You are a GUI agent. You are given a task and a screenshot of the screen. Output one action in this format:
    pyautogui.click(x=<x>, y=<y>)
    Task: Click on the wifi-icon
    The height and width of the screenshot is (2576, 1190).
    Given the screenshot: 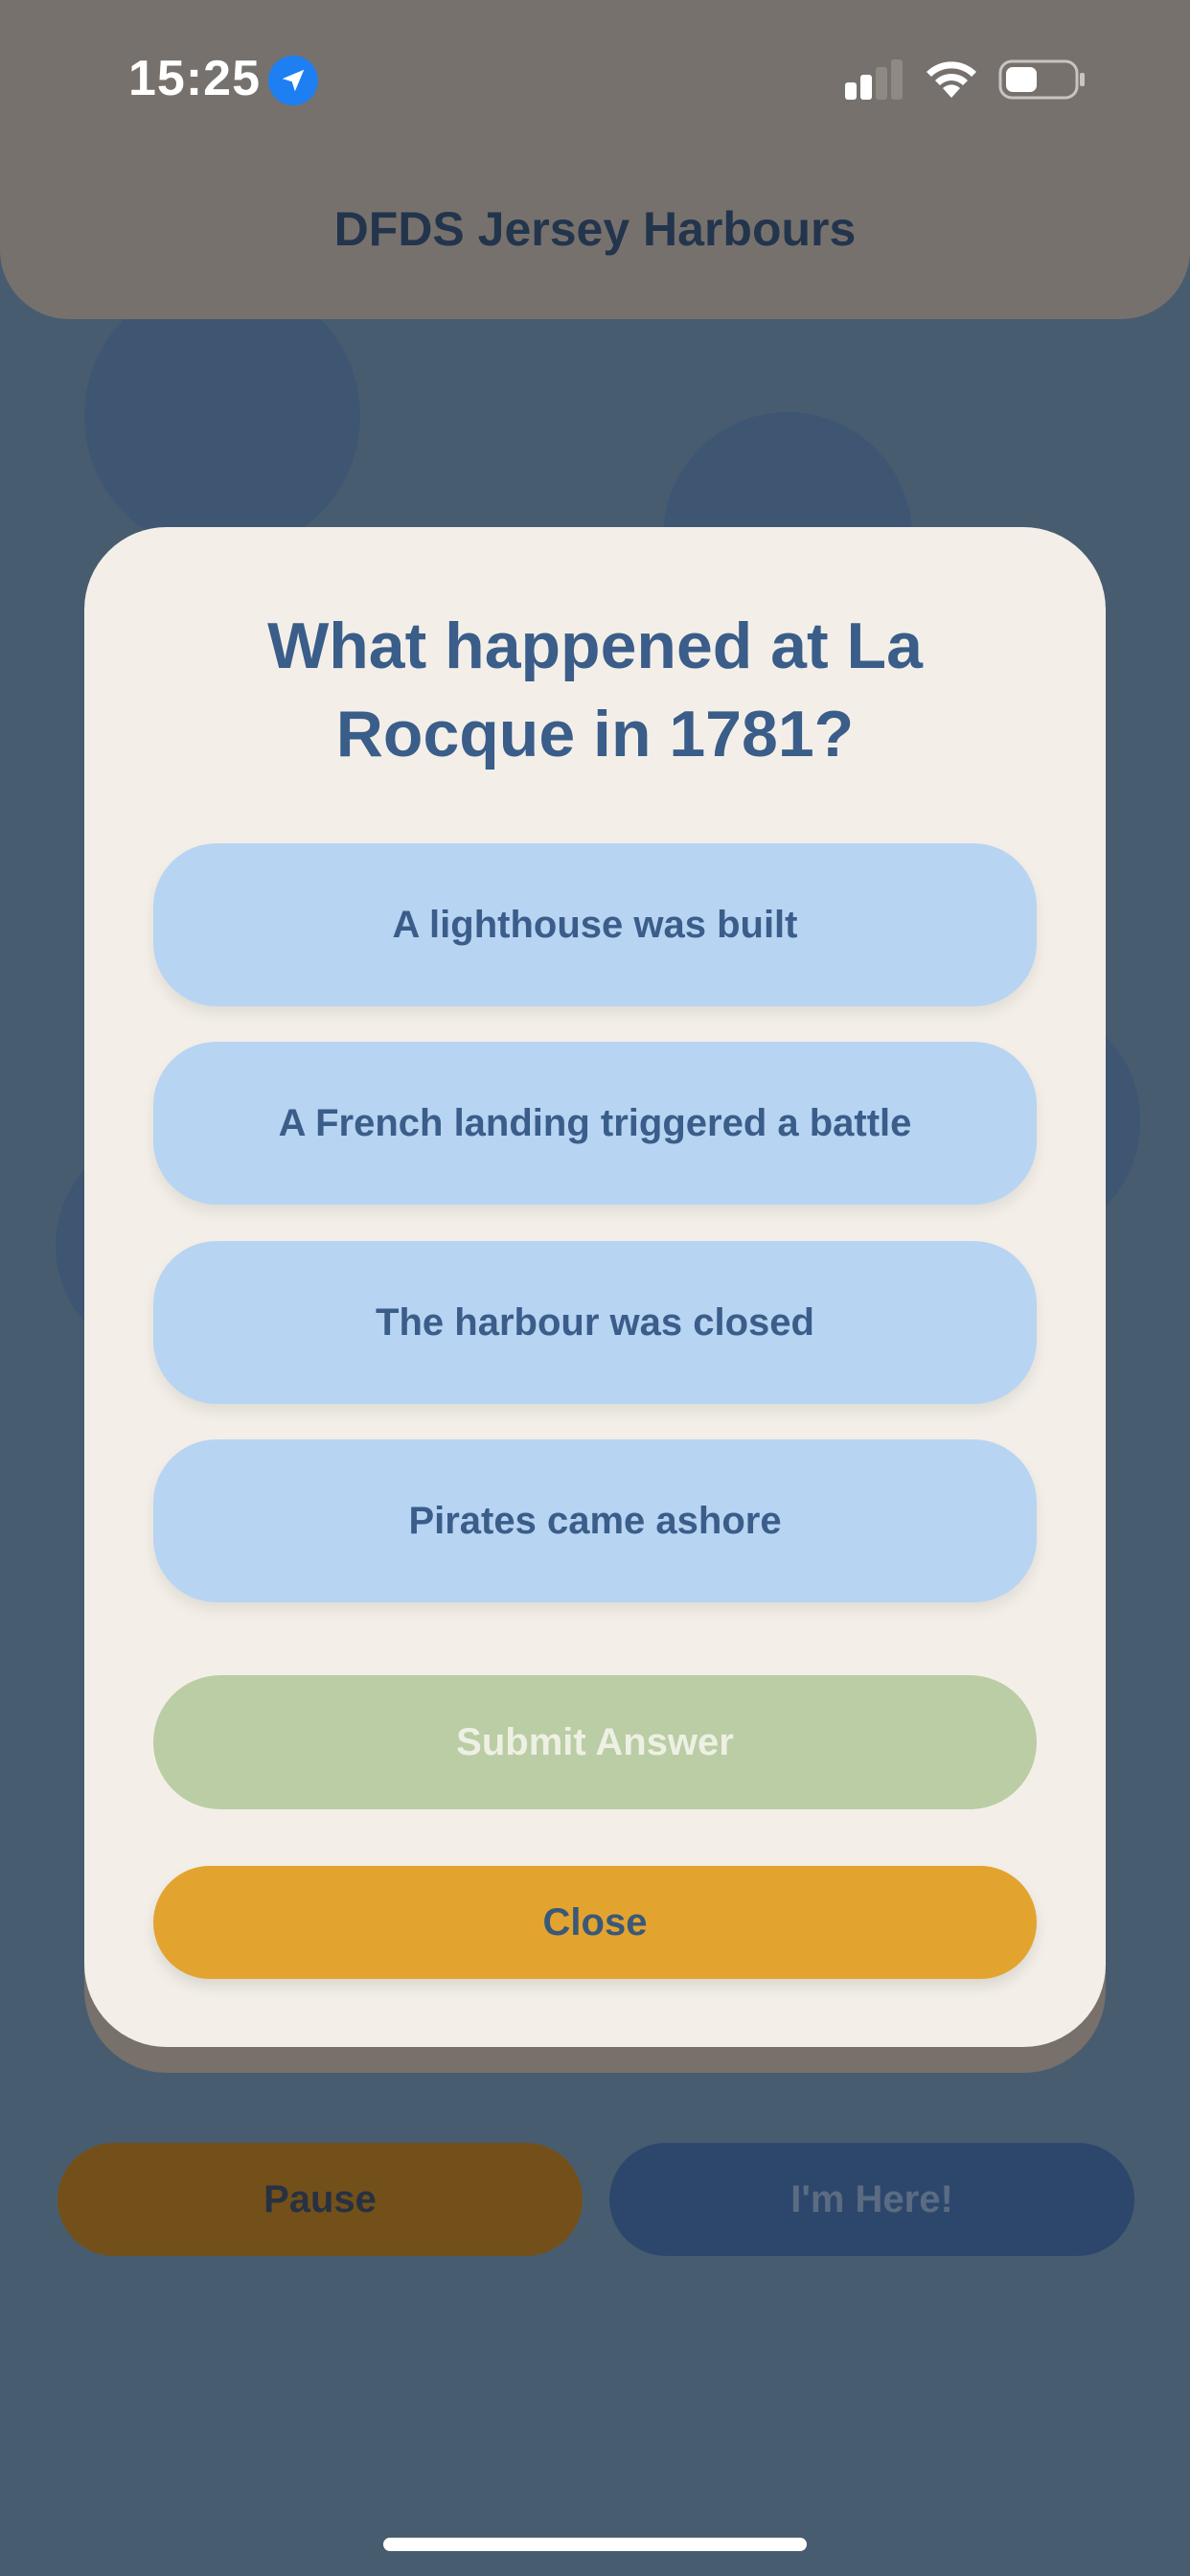 What is the action you would take?
    pyautogui.click(x=952, y=79)
    